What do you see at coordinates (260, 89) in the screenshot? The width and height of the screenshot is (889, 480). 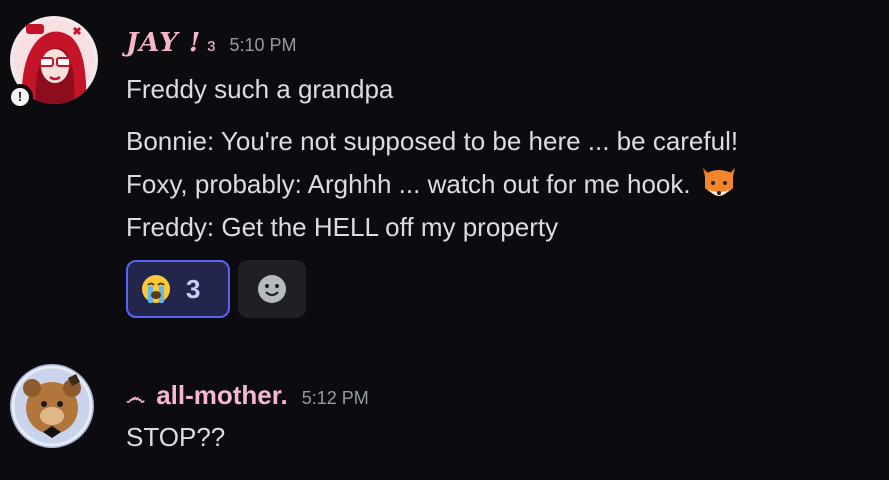 I see `message-text: Freddy such a grandpa` at bounding box center [260, 89].